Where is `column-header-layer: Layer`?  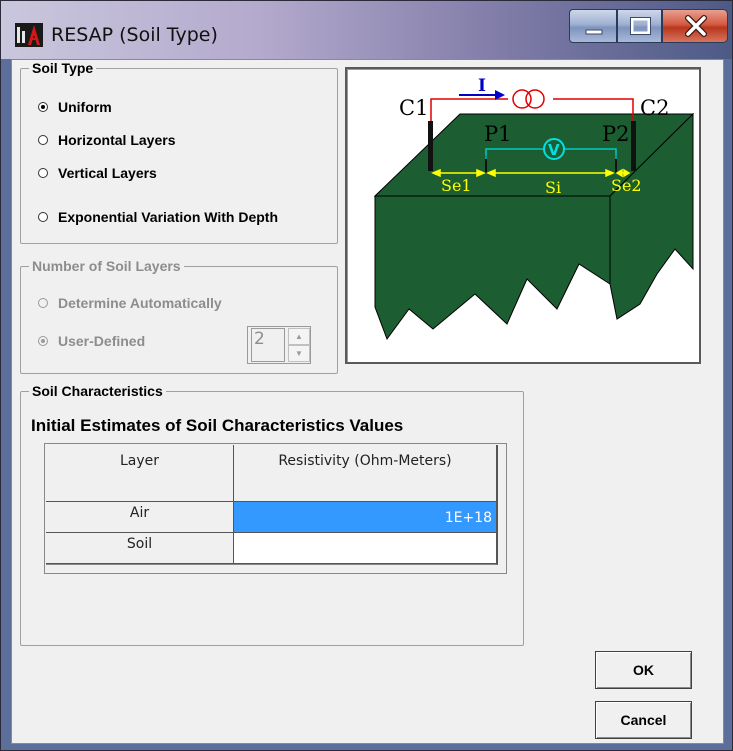 column-header-layer: Layer is located at coordinates (140, 473).